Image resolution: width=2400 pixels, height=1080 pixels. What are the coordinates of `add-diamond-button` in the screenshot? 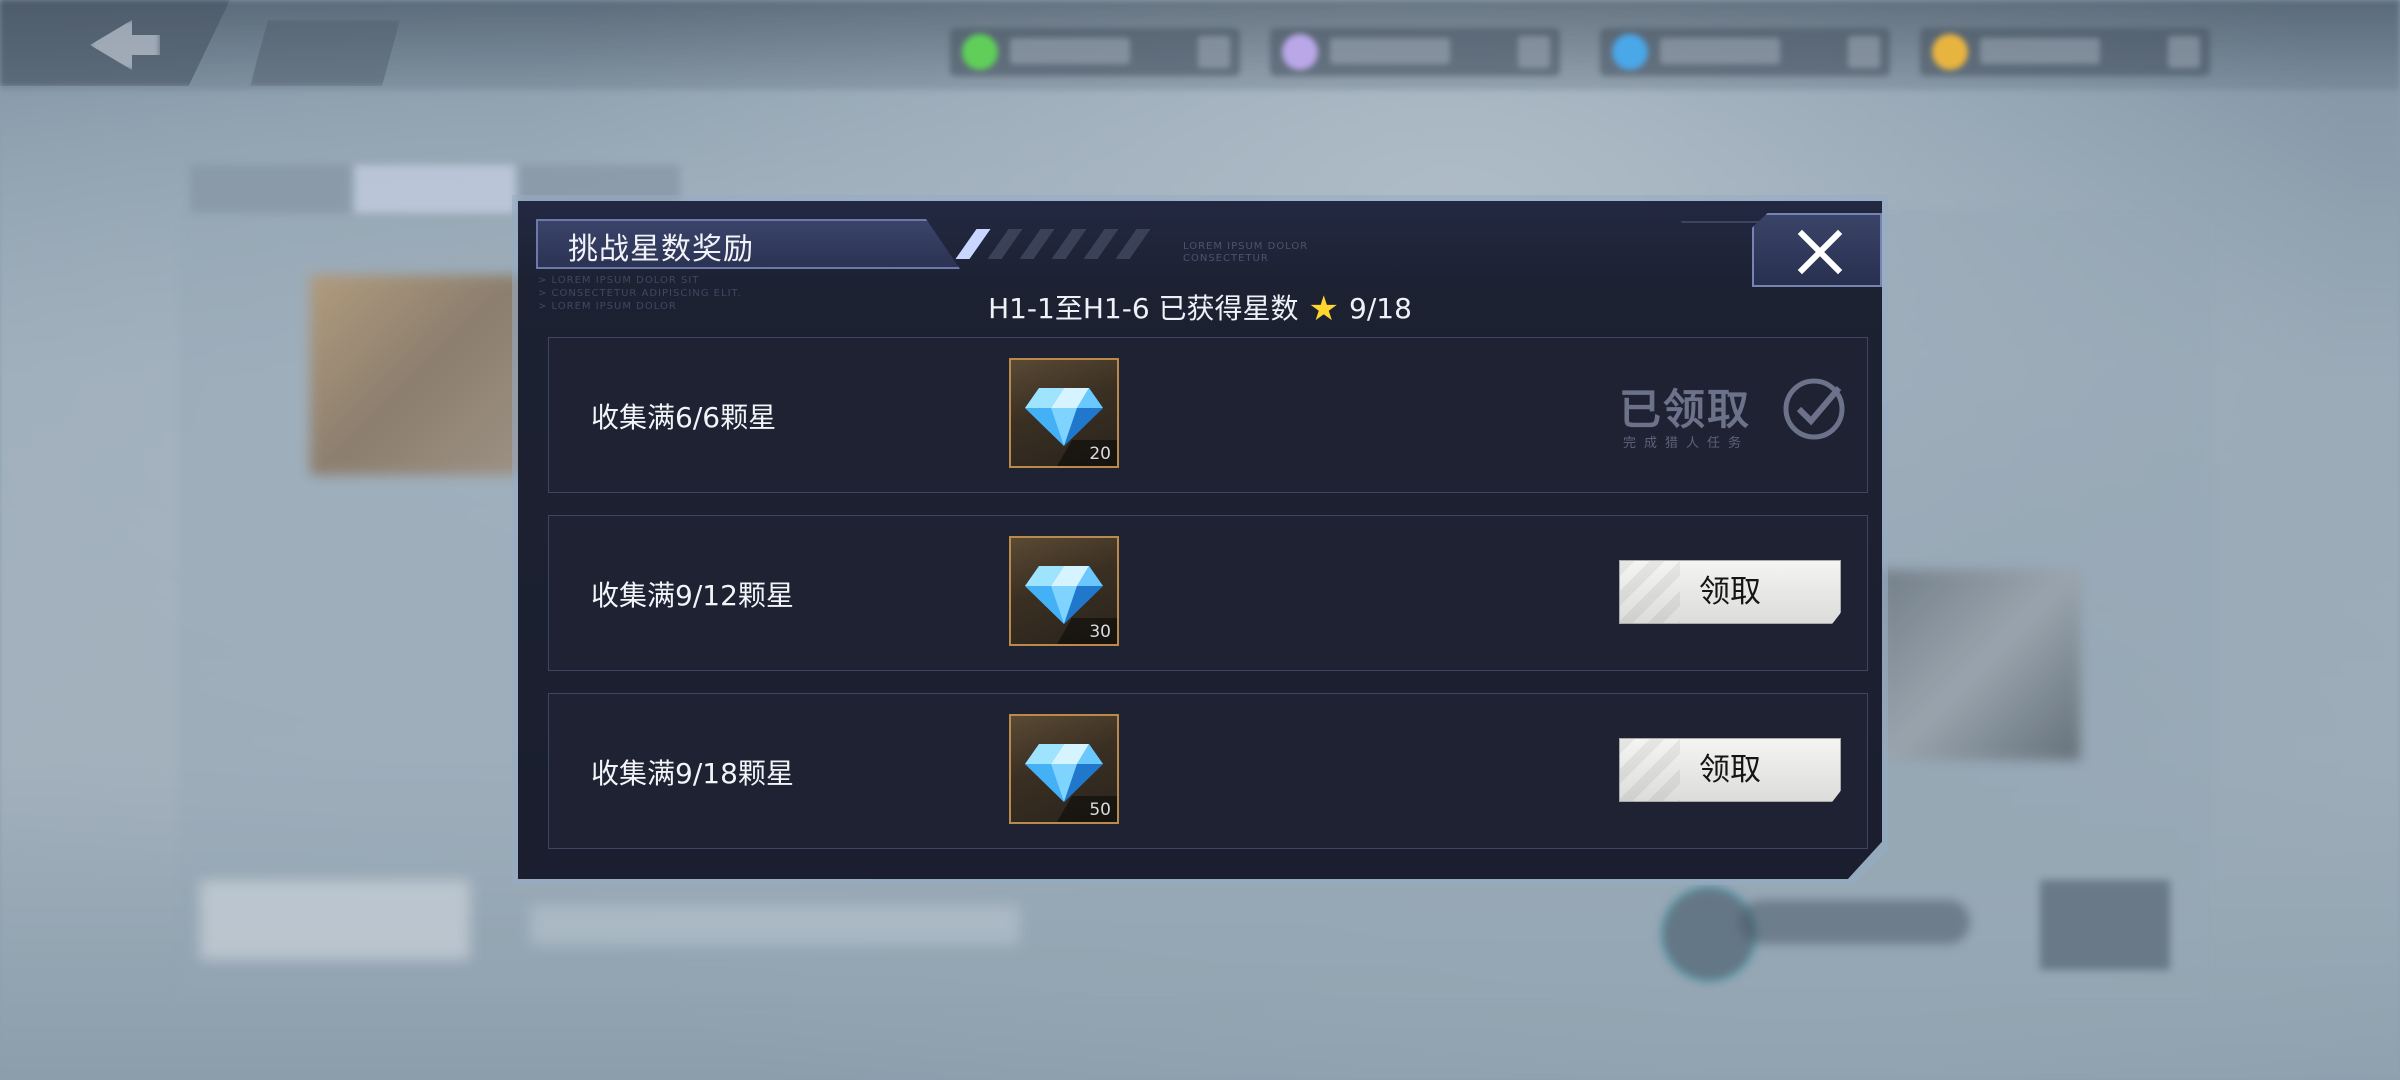 It's located at (1534, 52).